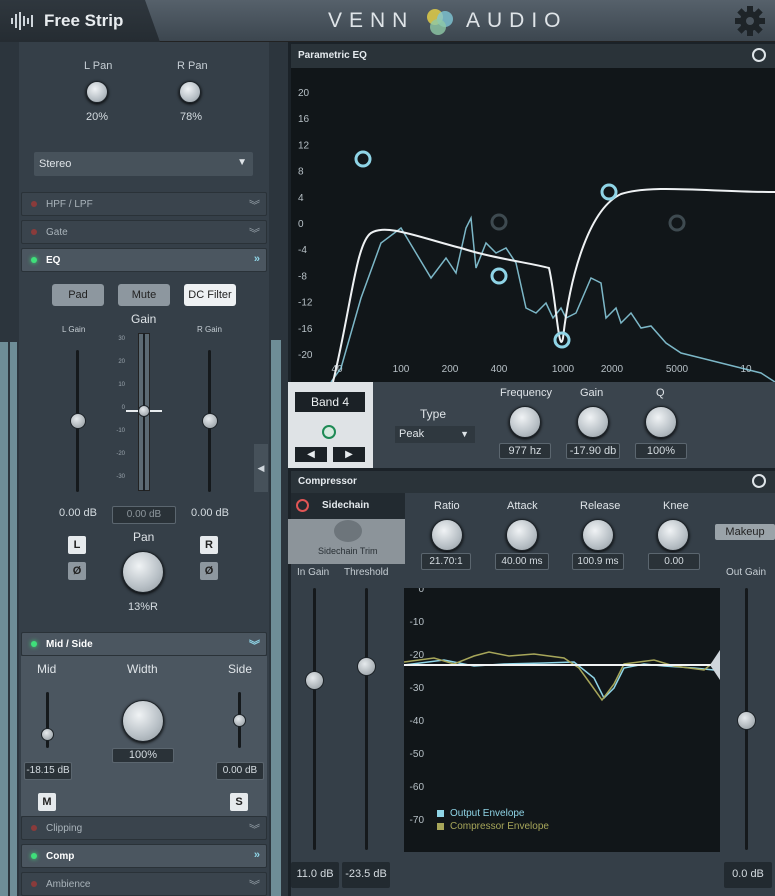  I want to click on eq-band-node, so click(499, 276).